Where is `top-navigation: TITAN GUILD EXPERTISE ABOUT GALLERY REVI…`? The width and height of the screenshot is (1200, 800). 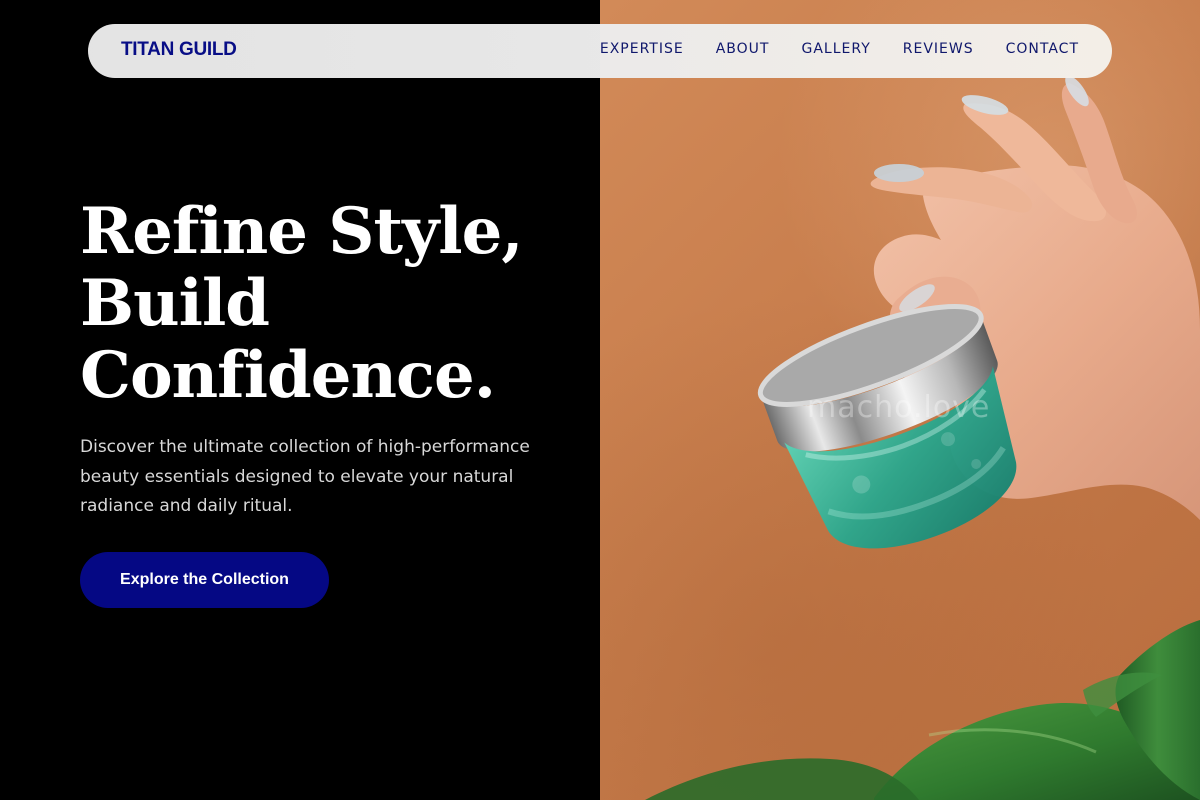
top-navigation: TITAN GUILD EXPERTISE ABOUT GALLERY REVI… is located at coordinates (600, 51).